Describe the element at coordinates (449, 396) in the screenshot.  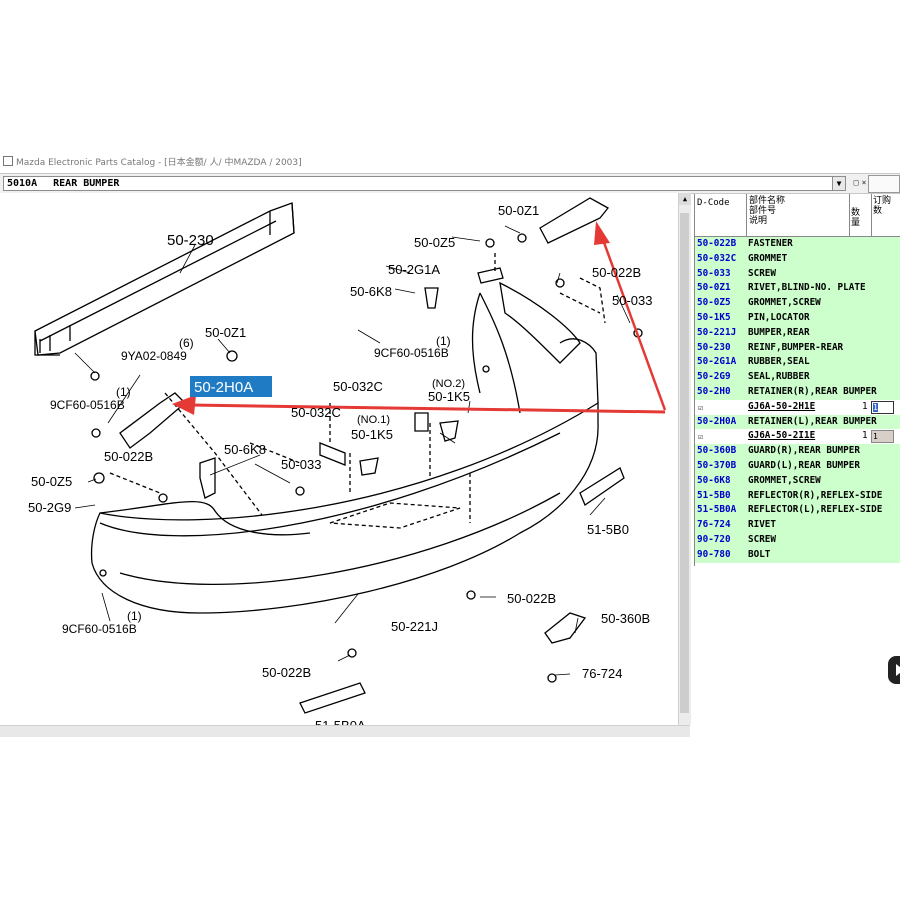
I see `callout-50-1k5-a: 50-1K5` at that location.